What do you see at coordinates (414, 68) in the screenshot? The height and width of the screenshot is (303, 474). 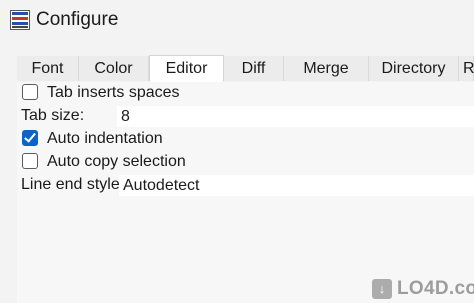 I see `tab-directory: Directory` at bounding box center [414, 68].